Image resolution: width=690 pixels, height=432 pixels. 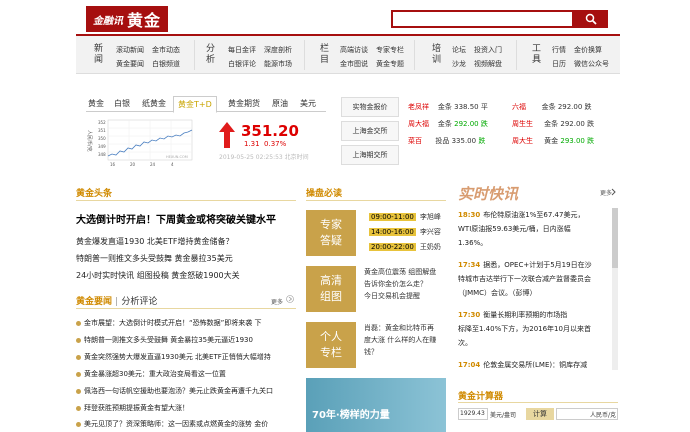 I want to click on nav-link: 投资入门, so click(x=488, y=50).